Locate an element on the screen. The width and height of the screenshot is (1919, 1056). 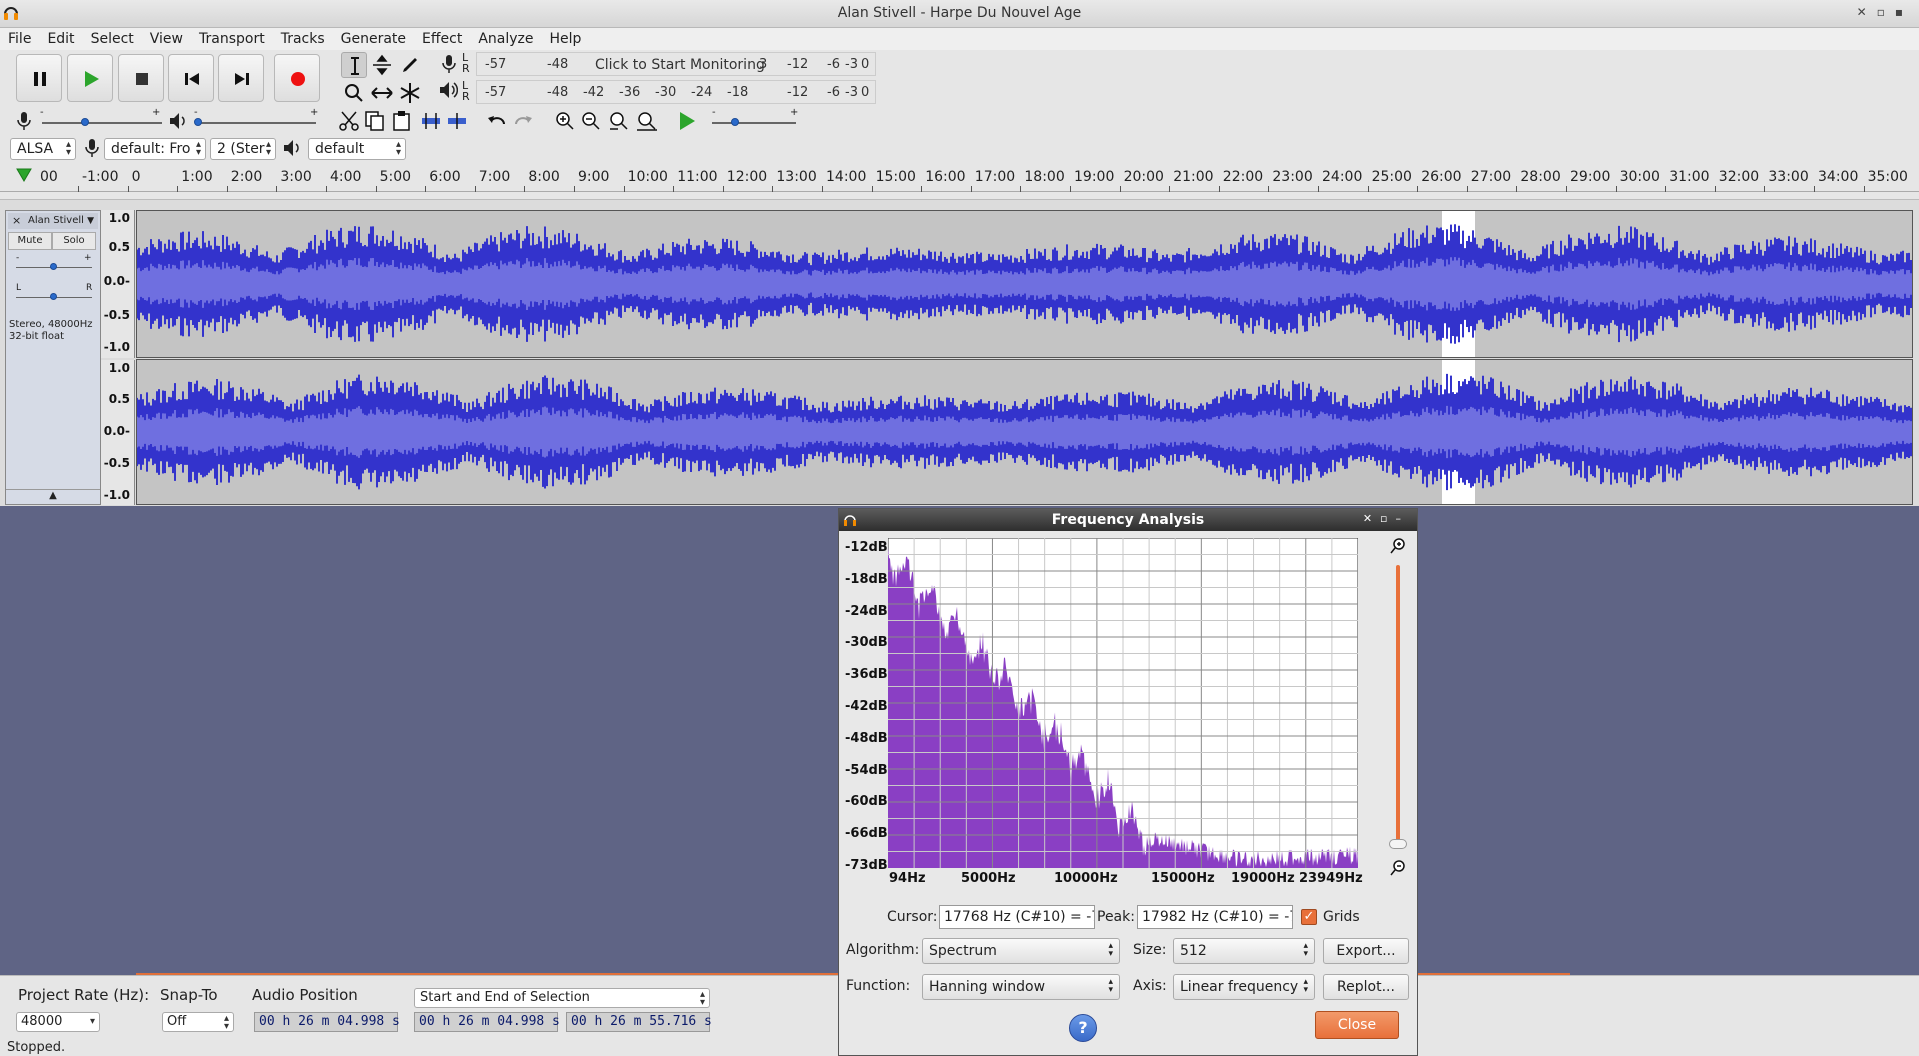
input-volume-slider is located at coordinates (102, 123).